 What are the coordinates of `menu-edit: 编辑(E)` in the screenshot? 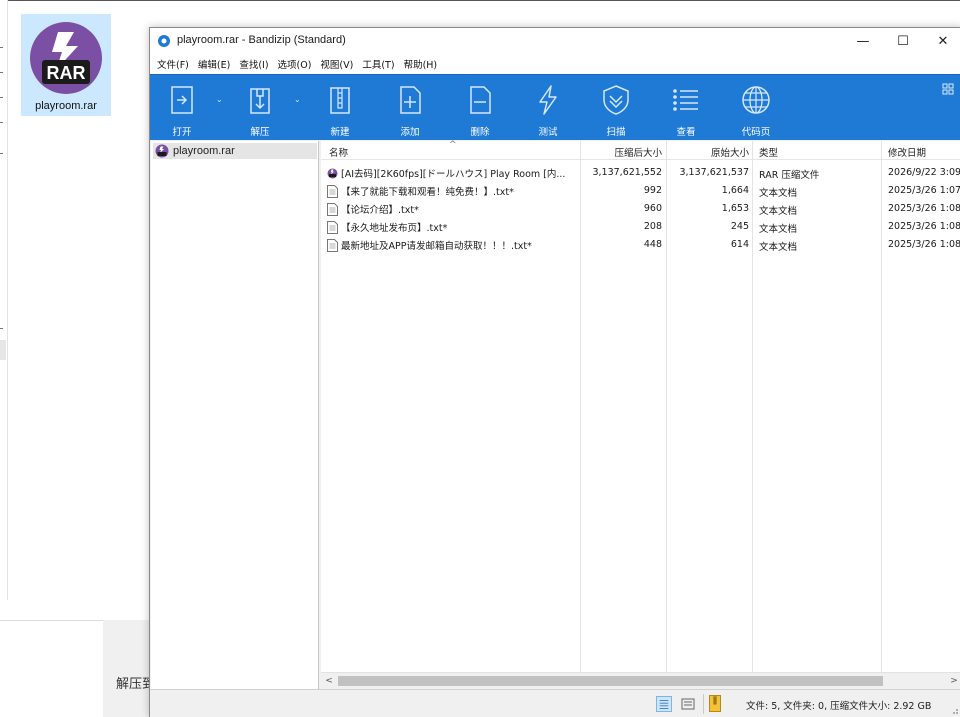 It's located at (216, 64).